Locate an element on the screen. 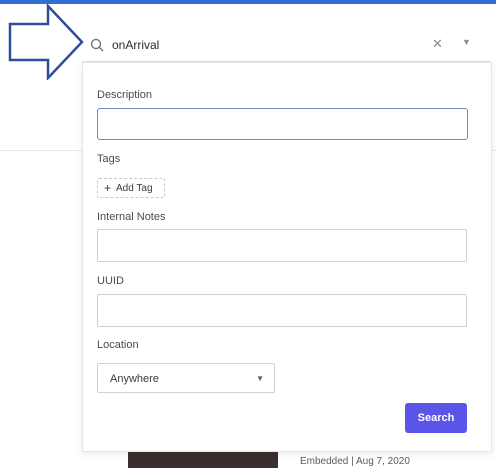  search-icon is located at coordinates (97, 45).